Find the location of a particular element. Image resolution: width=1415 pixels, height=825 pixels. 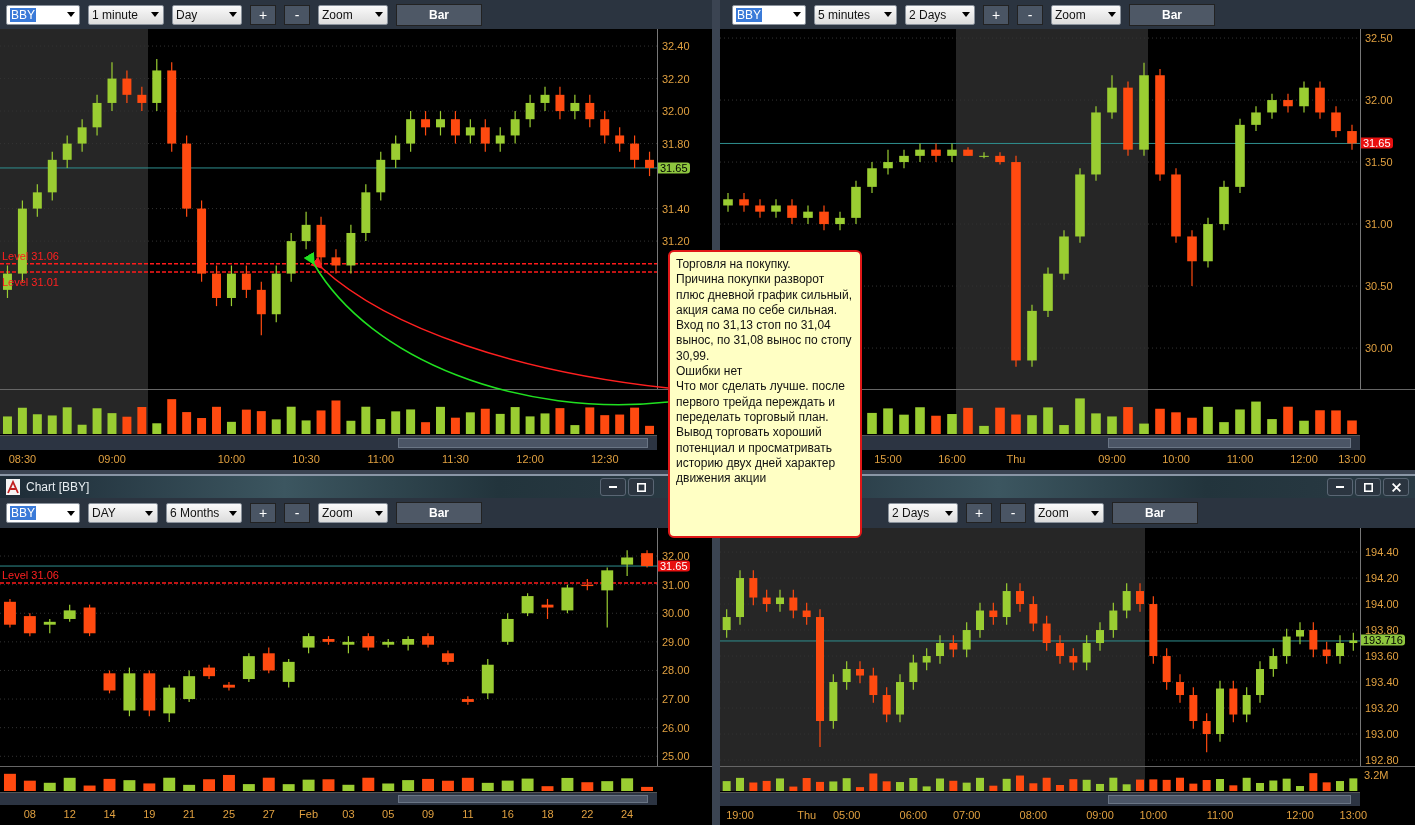

price-tick: 29.00 is located at coordinates (676, 642).